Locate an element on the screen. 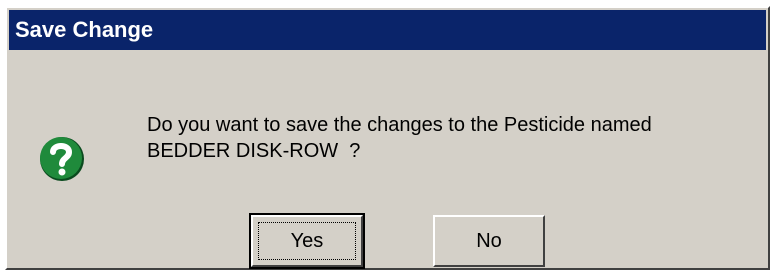 This screenshot has height=276, width=773. no-button-label: No is located at coordinates (489, 240).